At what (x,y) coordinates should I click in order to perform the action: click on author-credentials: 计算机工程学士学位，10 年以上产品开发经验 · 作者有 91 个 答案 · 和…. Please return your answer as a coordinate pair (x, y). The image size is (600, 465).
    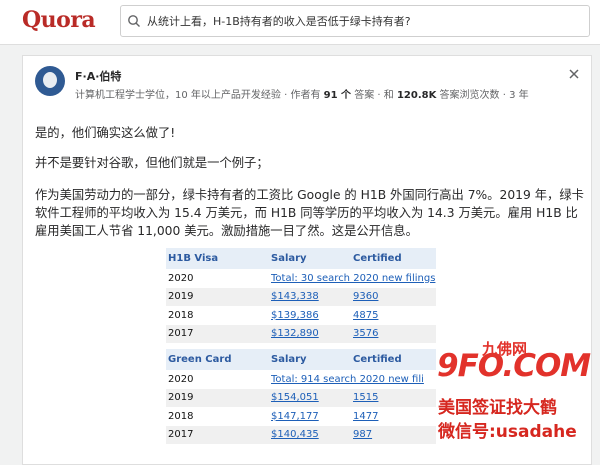
    Looking at the image, I should click on (302, 93).